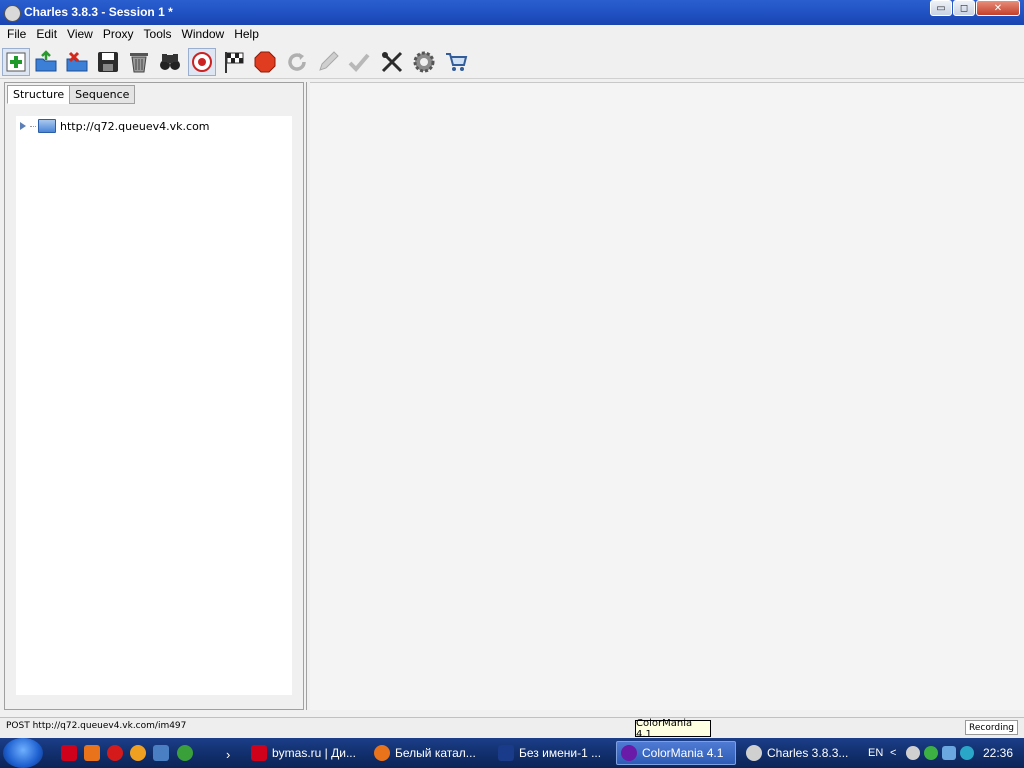 Image resolution: width=1024 pixels, height=768 pixels. What do you see at coordinates (203, 34) in the screenshot?
I see `menu-window: Window` at bounding box center [203, 34].